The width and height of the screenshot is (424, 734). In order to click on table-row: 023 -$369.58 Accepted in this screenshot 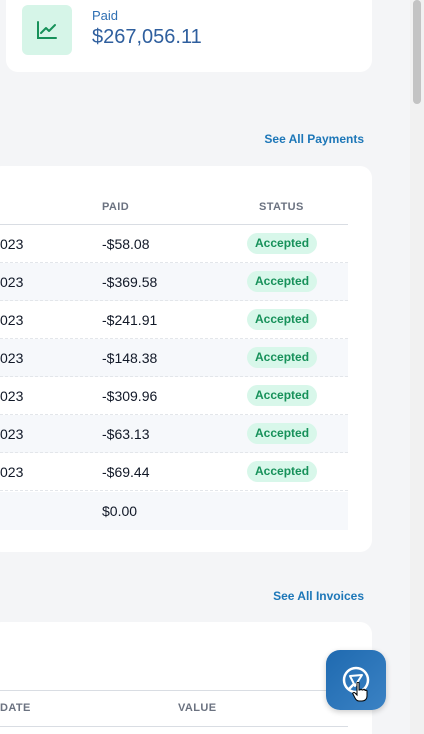, I will do `click(174, 282)`.